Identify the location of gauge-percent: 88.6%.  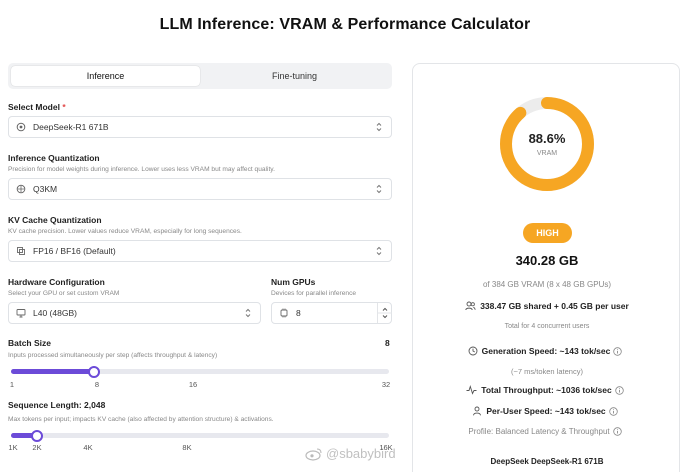
(547, 138).